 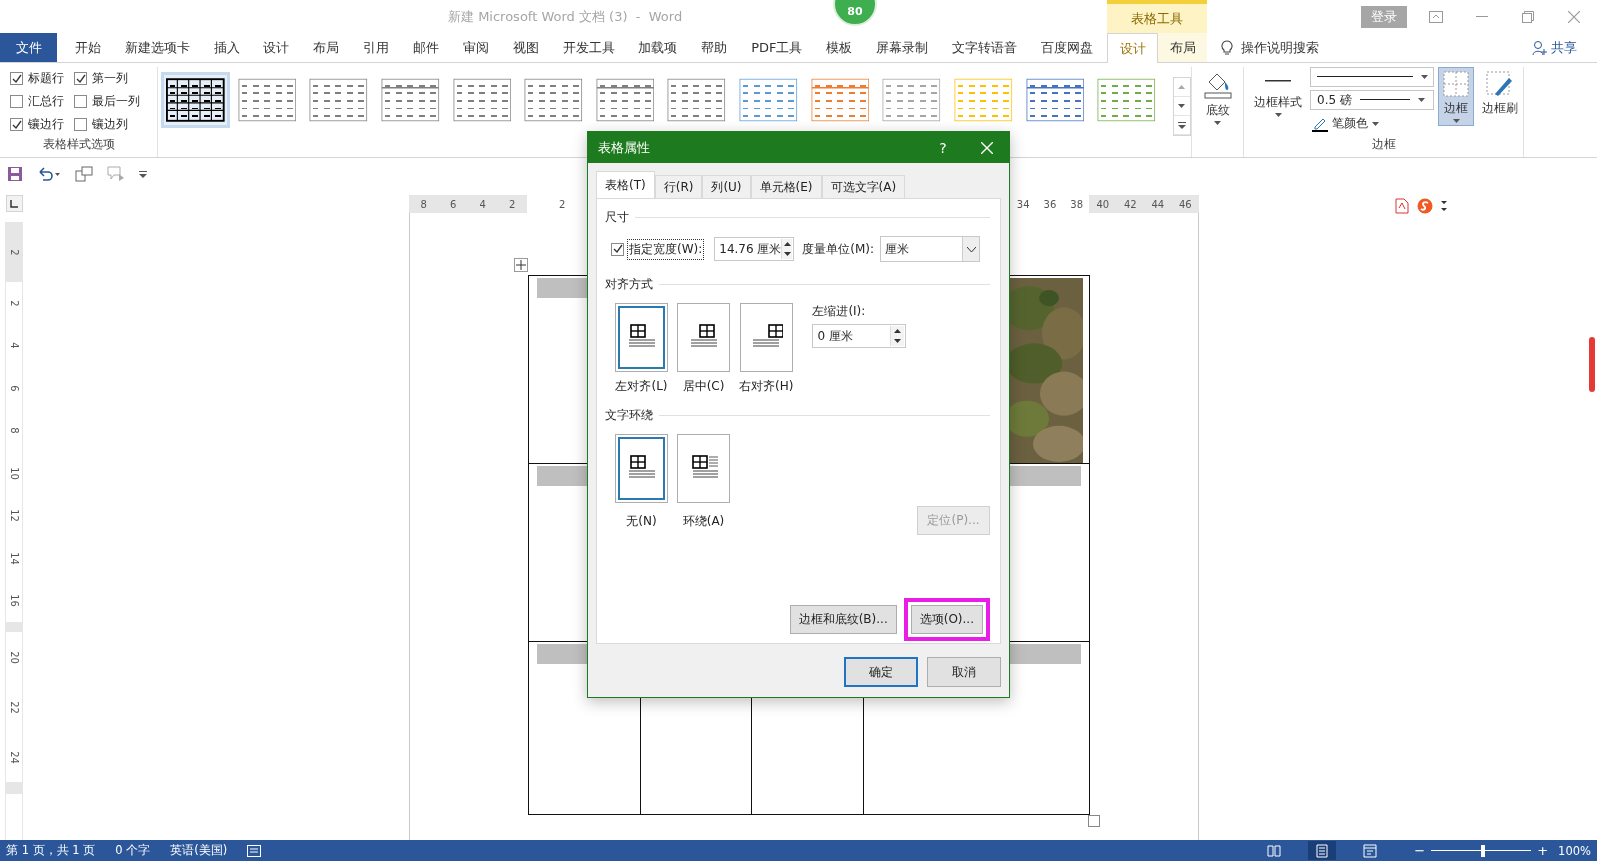 I want to click on move-icon, so click(x=521, y=265).